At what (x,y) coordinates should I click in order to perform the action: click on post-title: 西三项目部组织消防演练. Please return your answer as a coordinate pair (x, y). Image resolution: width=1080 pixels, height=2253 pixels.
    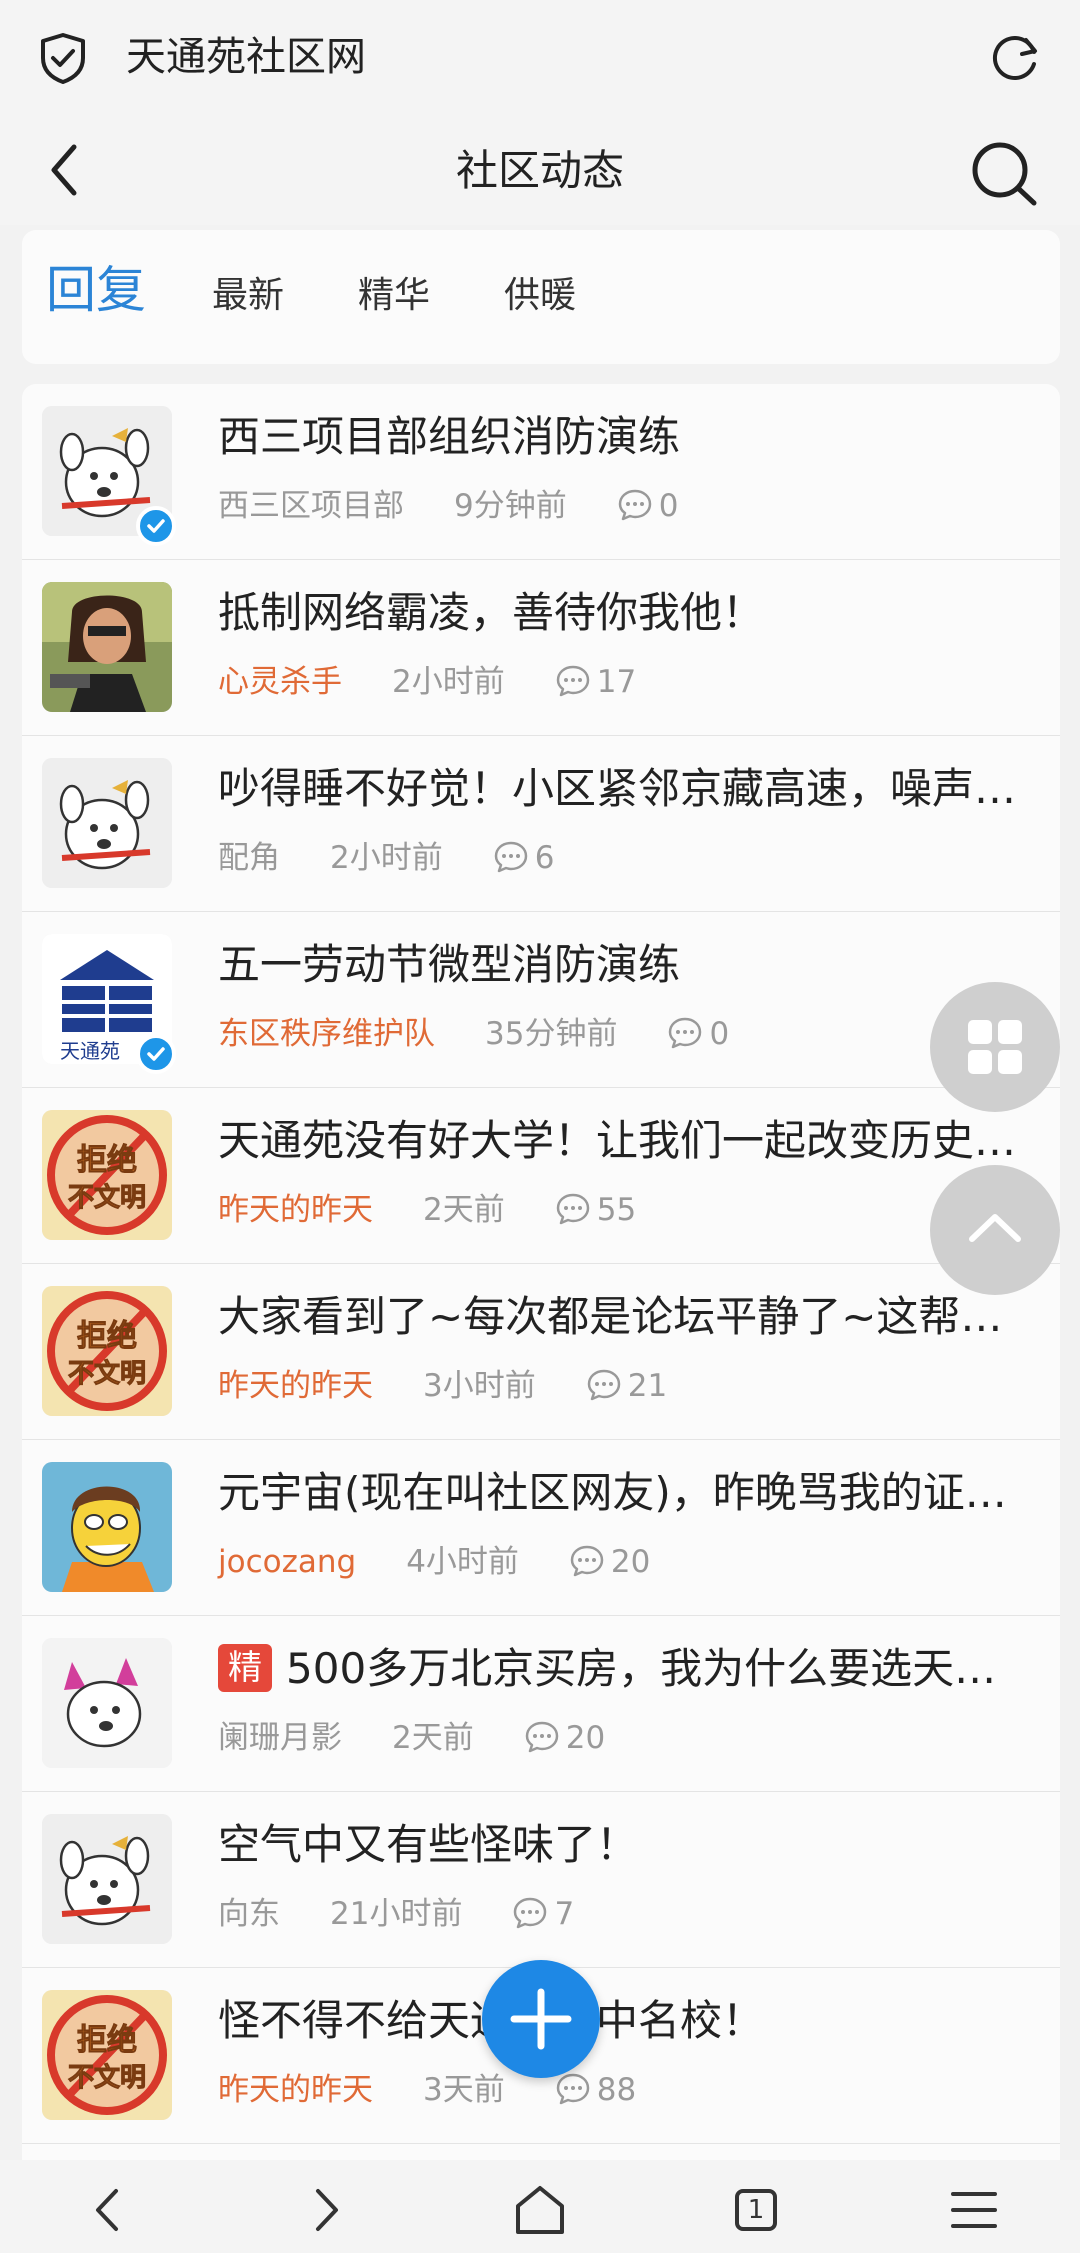
    Looking at the image, I should click on (628, 437).